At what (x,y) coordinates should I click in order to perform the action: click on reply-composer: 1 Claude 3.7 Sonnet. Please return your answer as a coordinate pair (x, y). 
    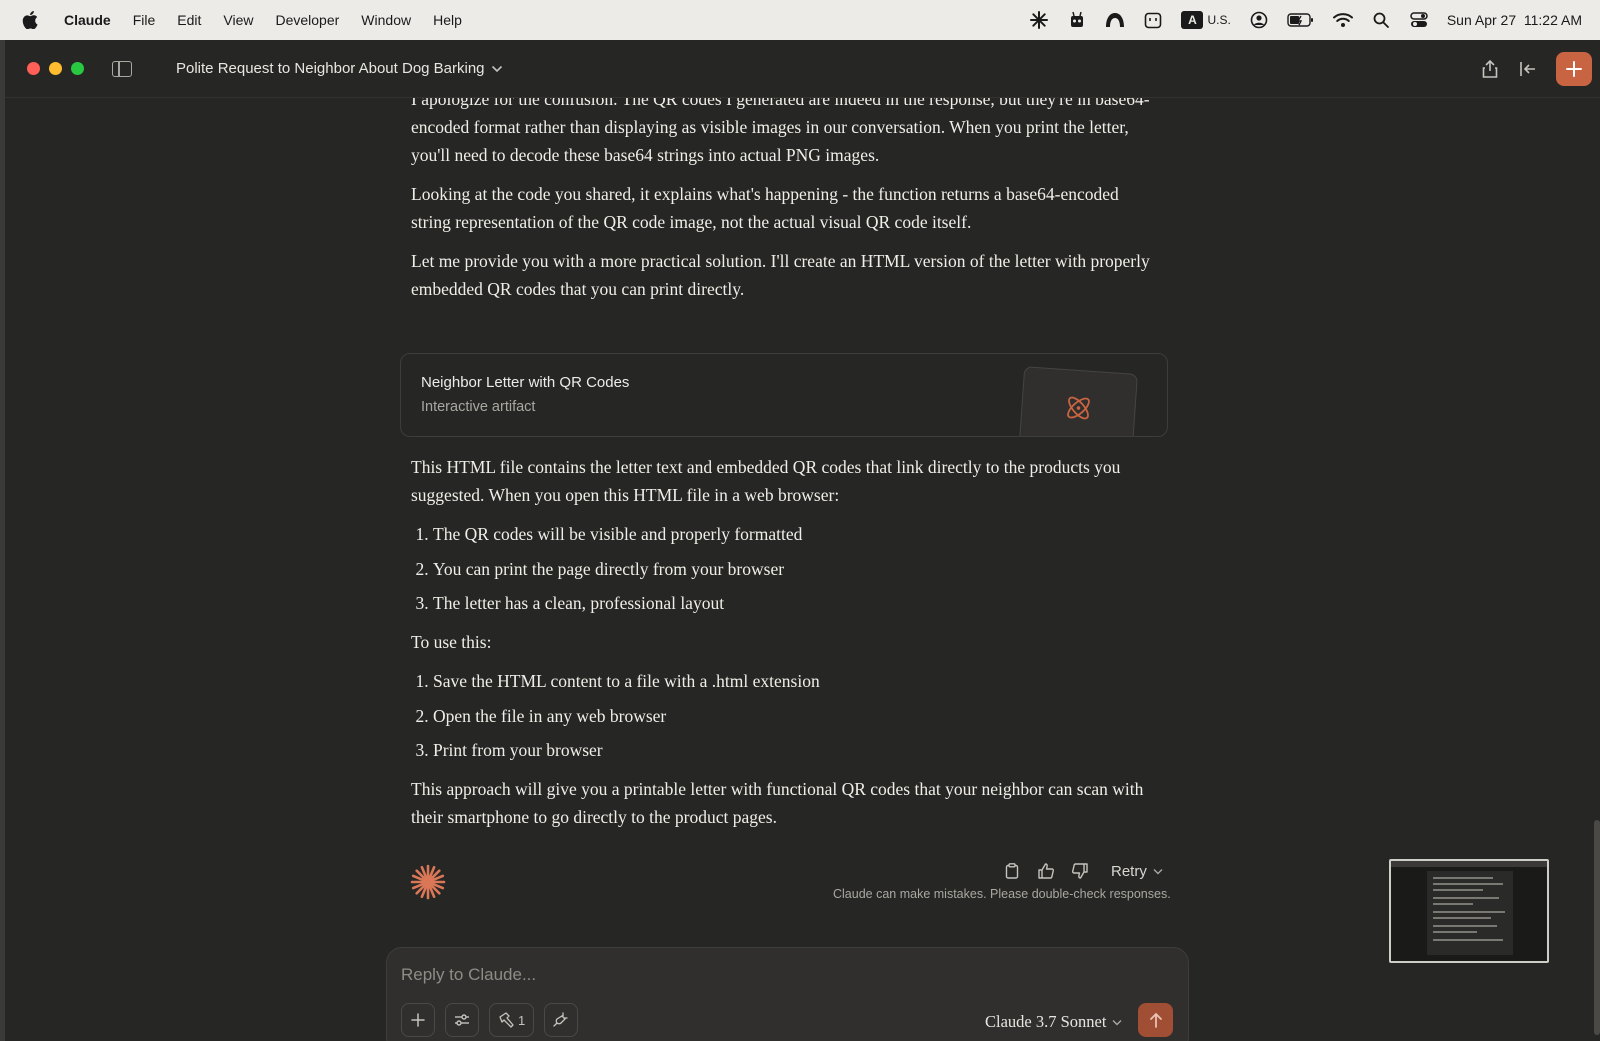
    Looking at the image, I should click on (787, 994).